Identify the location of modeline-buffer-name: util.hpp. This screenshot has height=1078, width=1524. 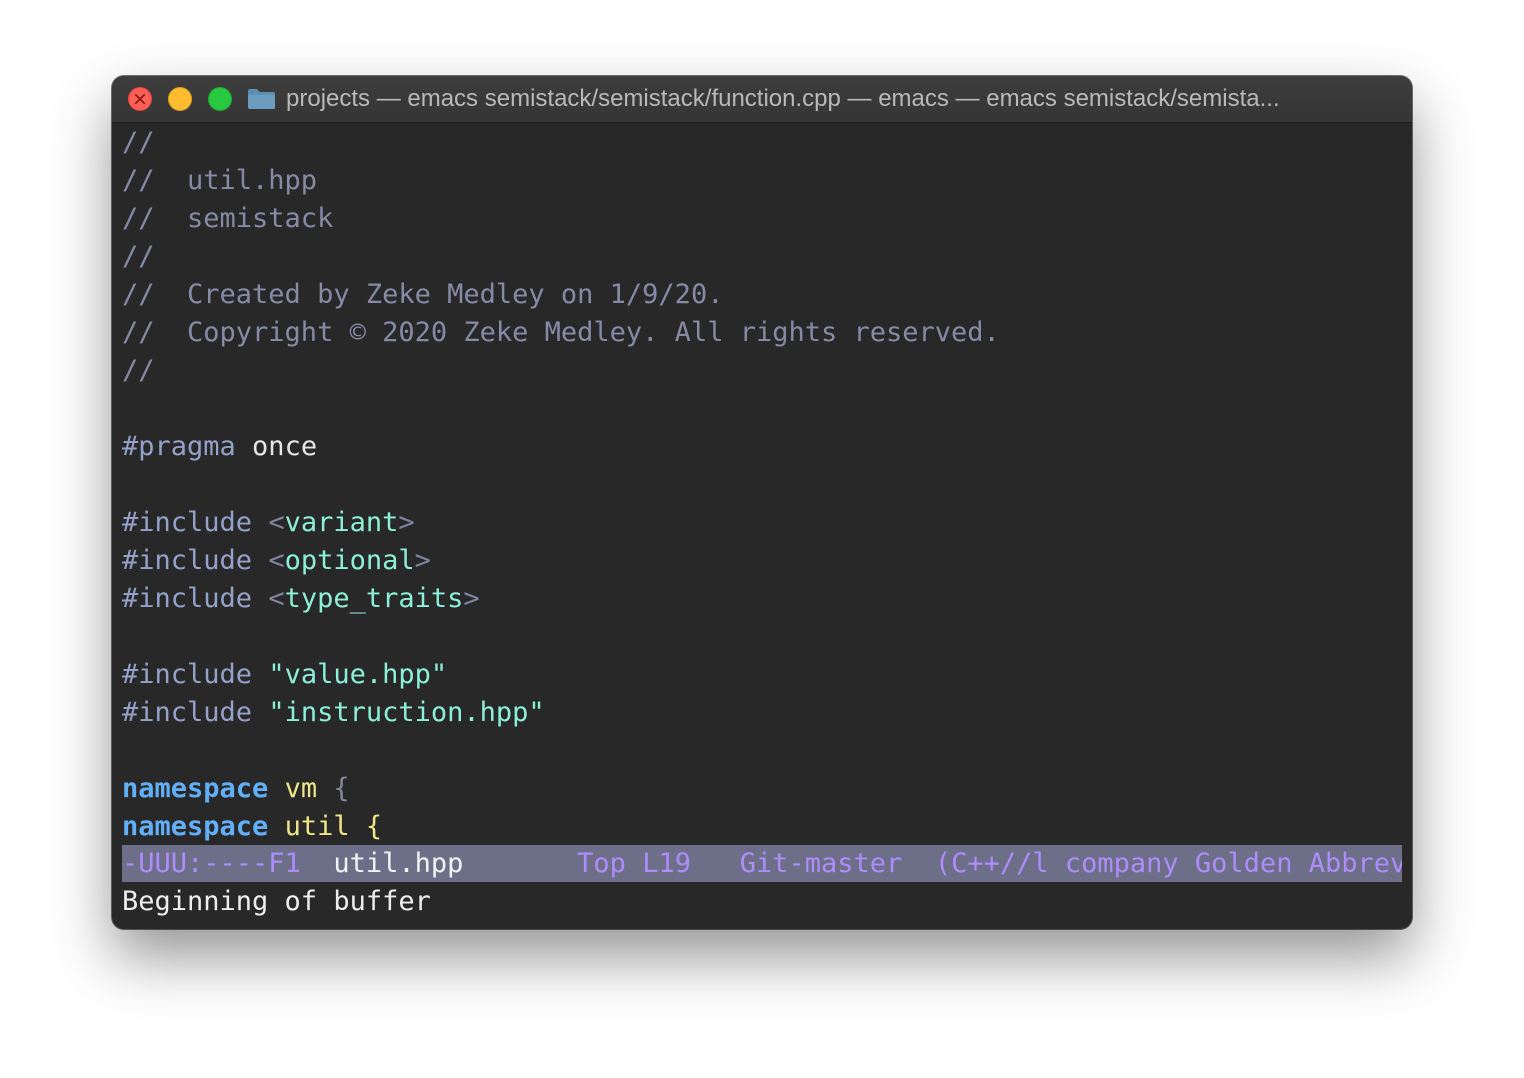
(398, 863).